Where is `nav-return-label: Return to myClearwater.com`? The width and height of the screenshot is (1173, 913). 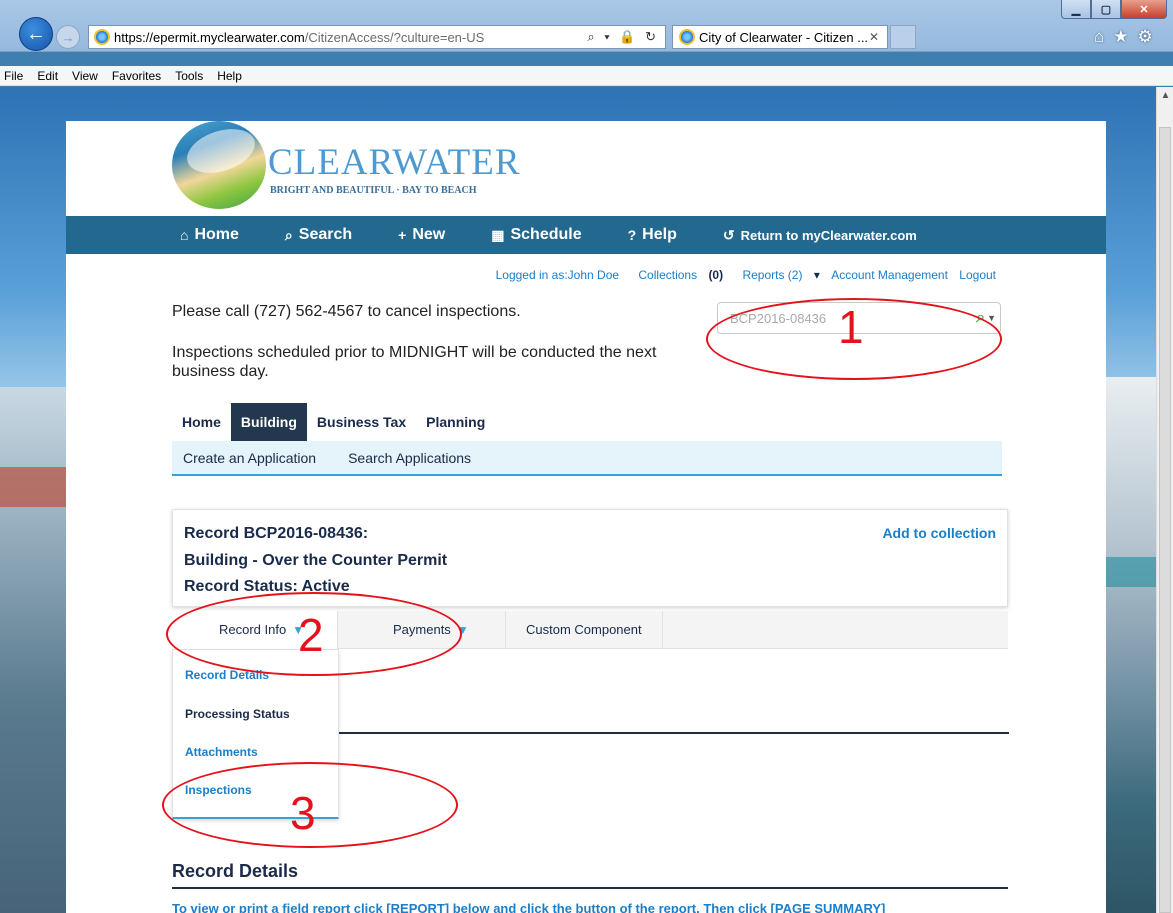 nav-return-label: Return to myClearwater.com is located at coordinates (828, 235).